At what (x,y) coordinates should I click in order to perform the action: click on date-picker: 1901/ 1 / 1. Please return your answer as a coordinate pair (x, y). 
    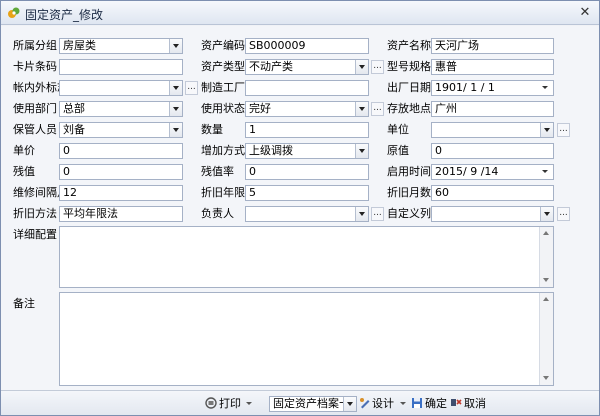
    Looking at the image, I should click on (492, 88).